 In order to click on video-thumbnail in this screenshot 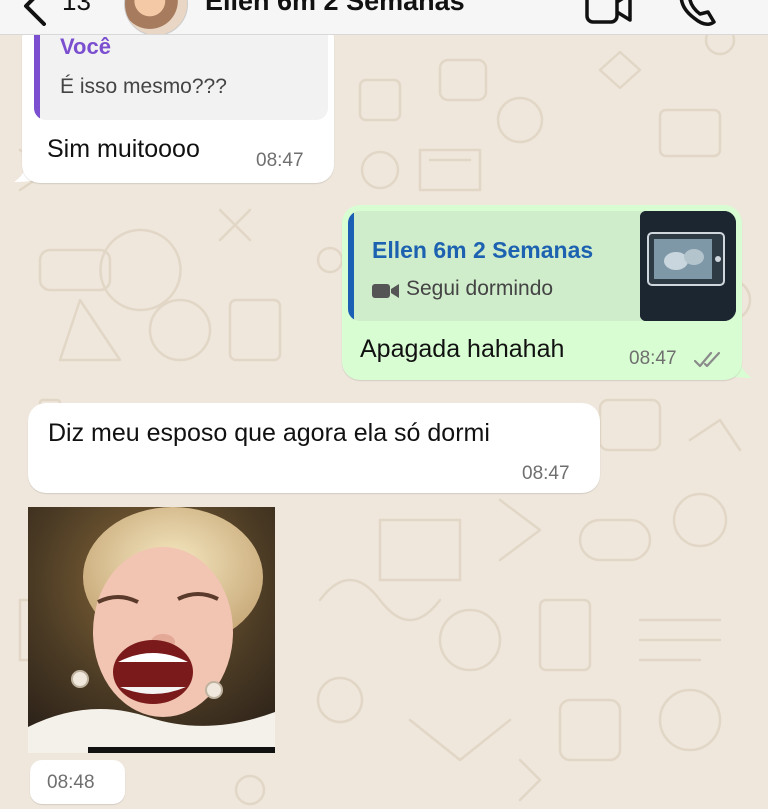, I will do `click(688, 266)`.